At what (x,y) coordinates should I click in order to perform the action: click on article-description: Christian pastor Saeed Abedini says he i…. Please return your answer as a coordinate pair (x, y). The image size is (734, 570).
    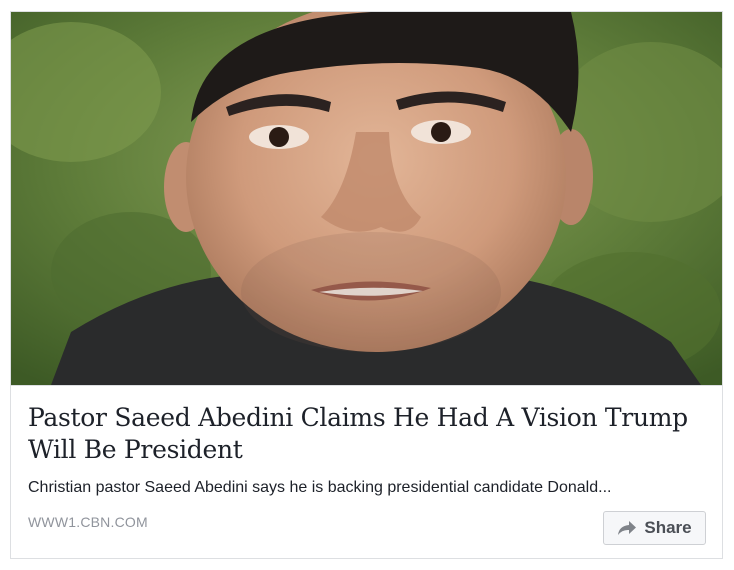
    Looking at the image, I should click on (320, 487).